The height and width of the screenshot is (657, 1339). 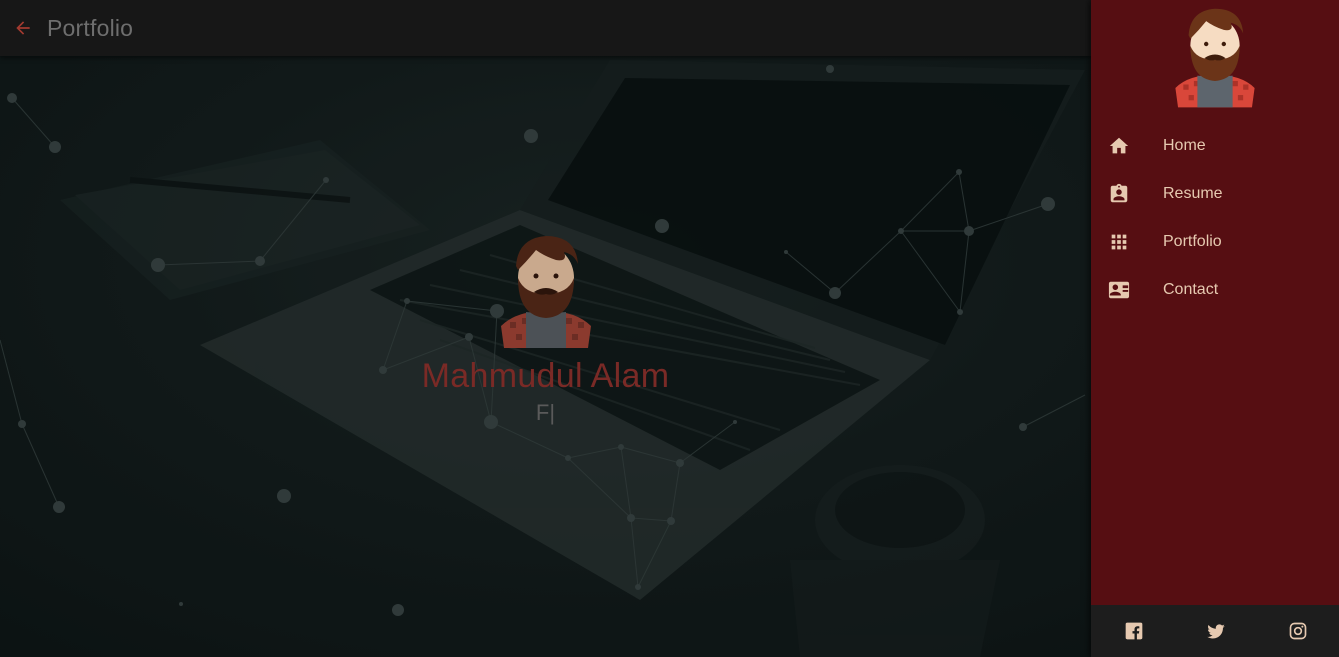 I want to click on nav-item-portfolio: Portfolio, so click(x=1215, y=242).